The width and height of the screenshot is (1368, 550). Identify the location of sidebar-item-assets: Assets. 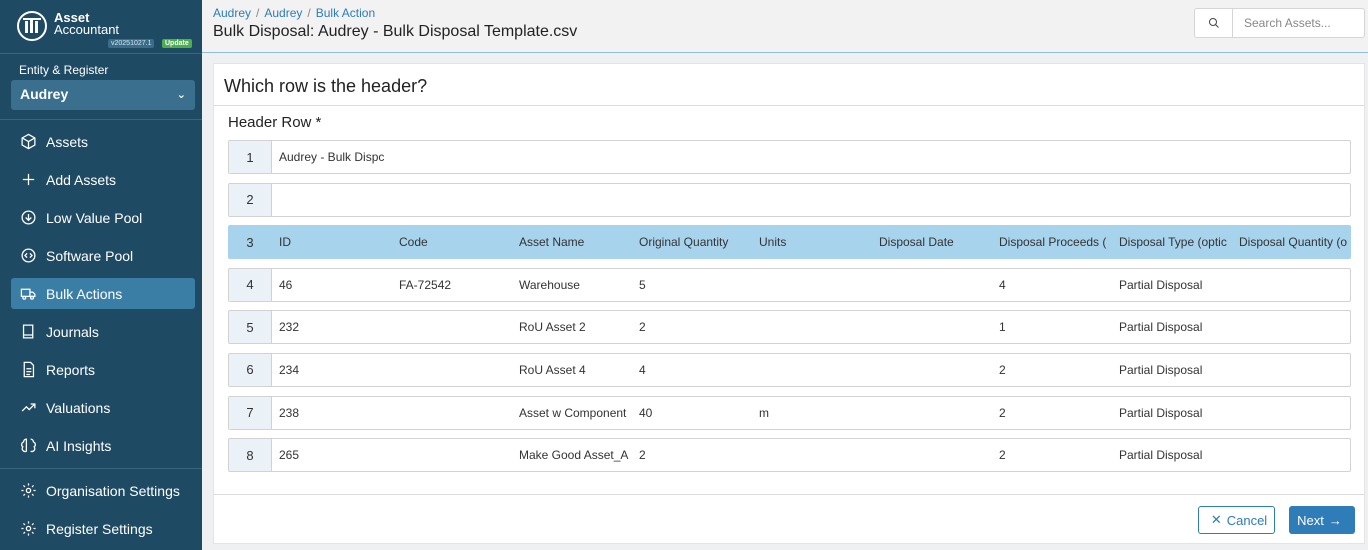
(103, 141).